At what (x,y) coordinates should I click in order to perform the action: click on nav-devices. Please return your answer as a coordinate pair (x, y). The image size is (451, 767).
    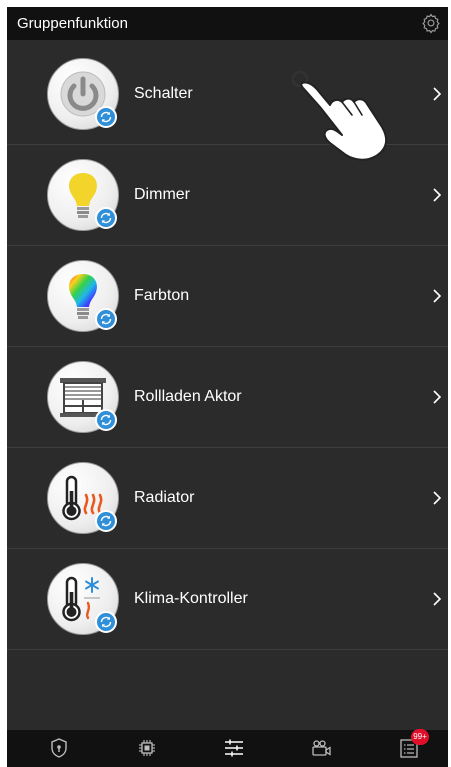
    Looking at the image, I should click on (147, 748).